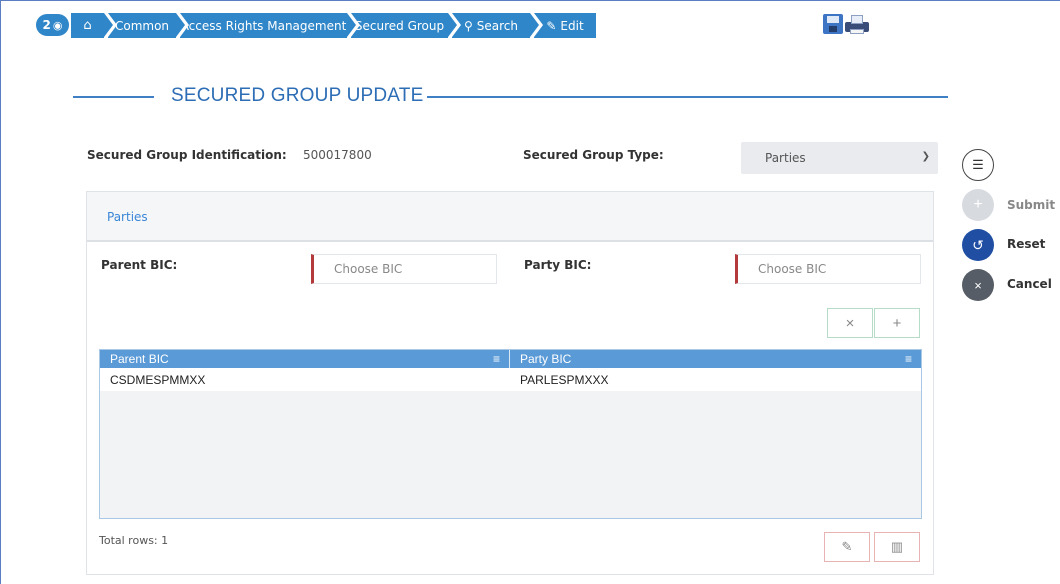  What do you see at coordinates (510, 217) in the screenshot?
I see `panel-header: Parties` at bounding box center [510, 217].